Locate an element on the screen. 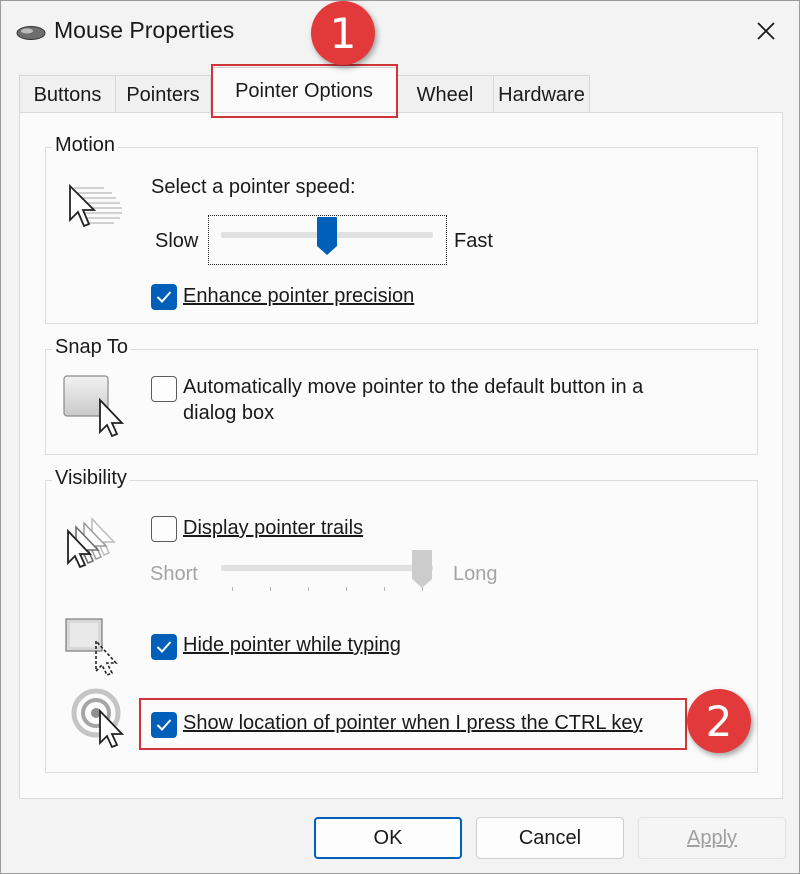  pointer-speed-slider-thumb is located at coordinates (327, 236).